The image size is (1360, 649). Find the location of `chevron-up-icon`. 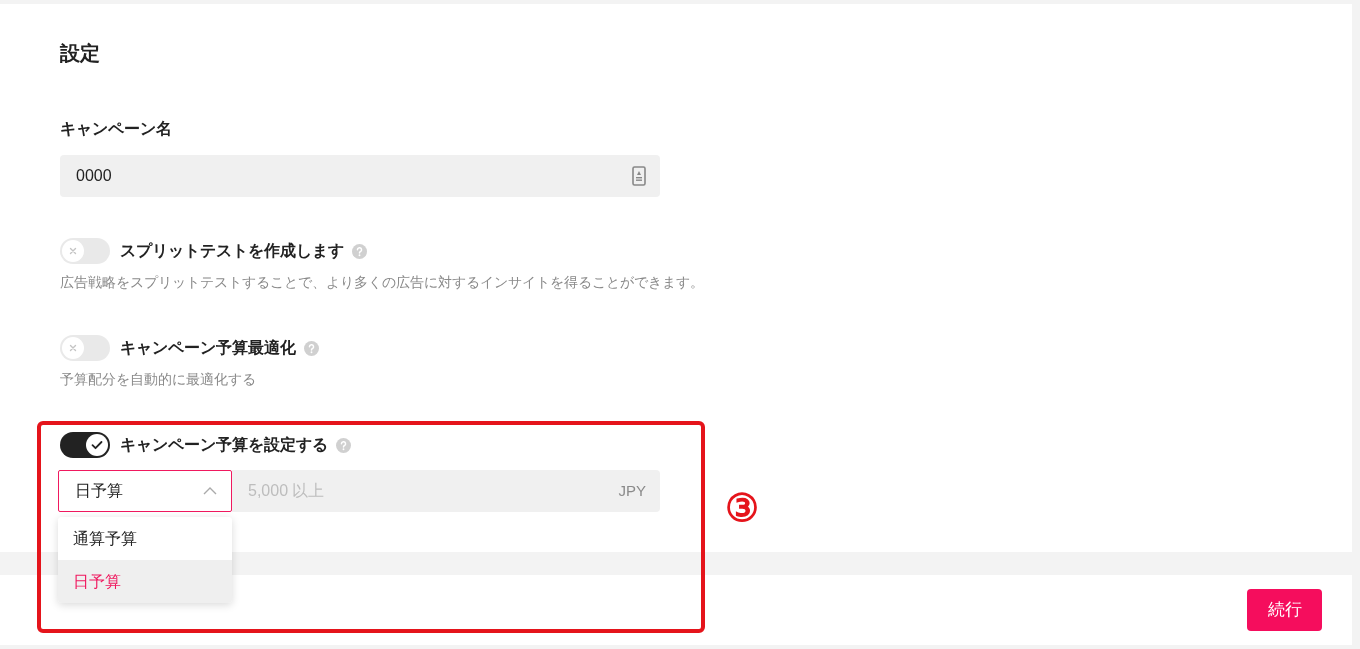

chevron-up-icon is located at coordinates (210, 491).